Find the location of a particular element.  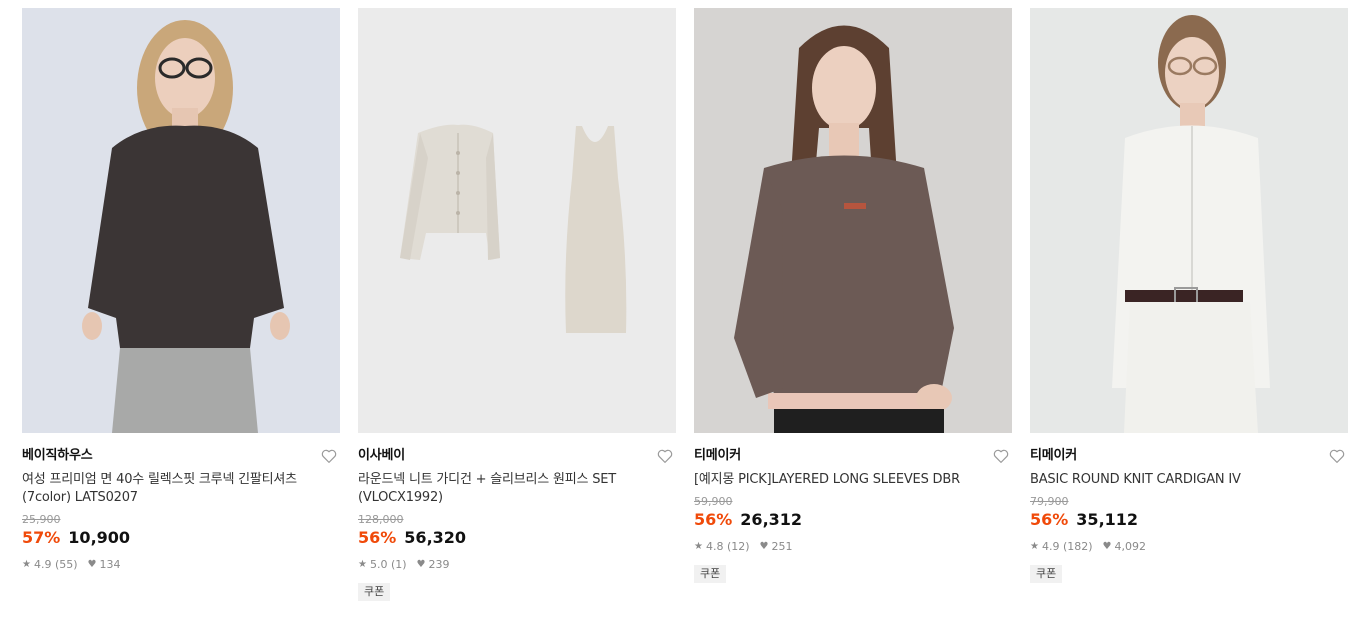

sale-price: 35,112 is located at coordinates (1107, 519).